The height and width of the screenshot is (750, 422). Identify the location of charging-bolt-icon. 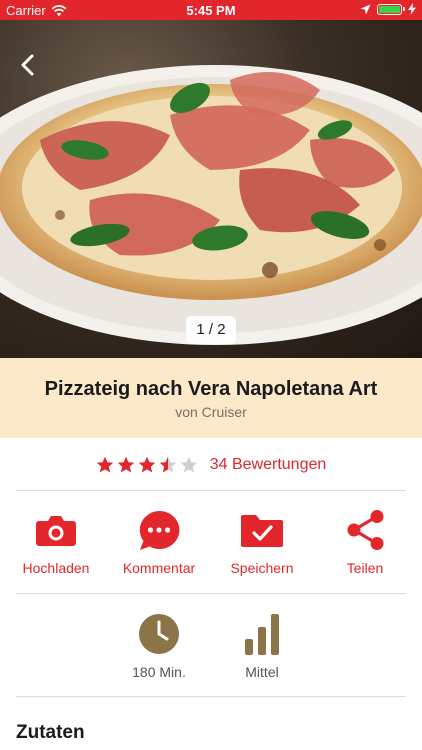
(412, 9).